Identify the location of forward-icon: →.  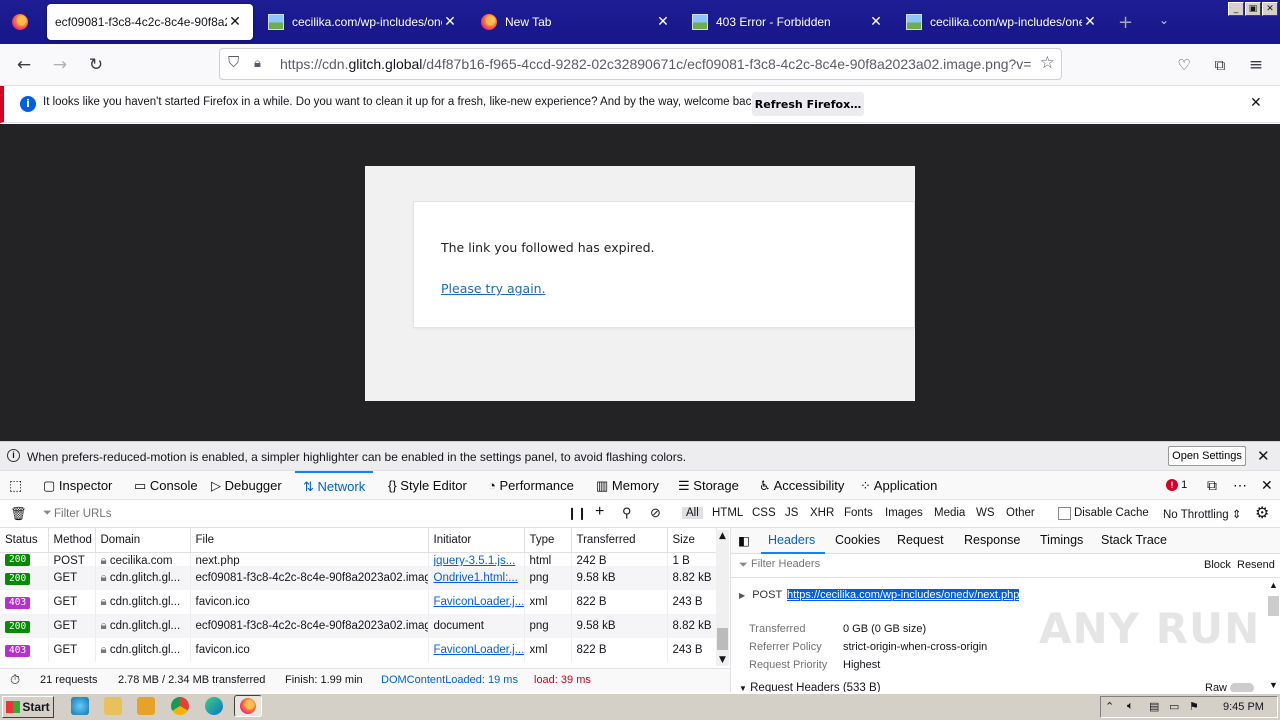
(60, 65).